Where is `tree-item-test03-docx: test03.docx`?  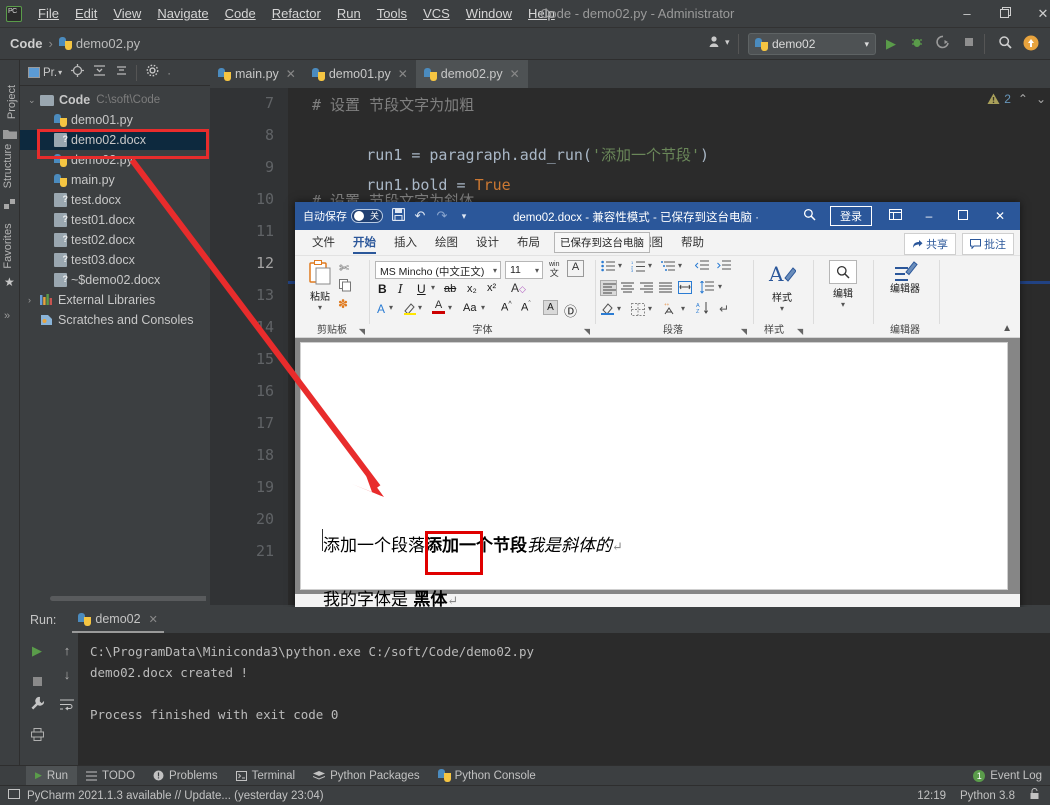
tree-item-test03-docx: test03.docx is located at coordinates (115, 259).